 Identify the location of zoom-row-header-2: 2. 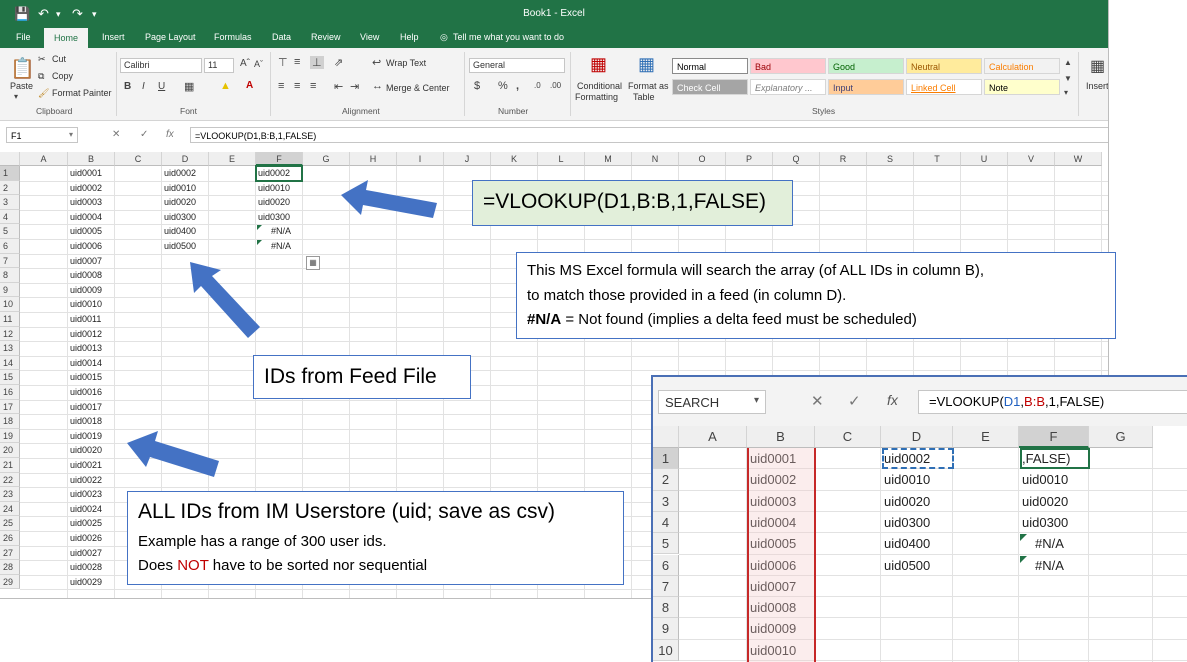
(666, 480).